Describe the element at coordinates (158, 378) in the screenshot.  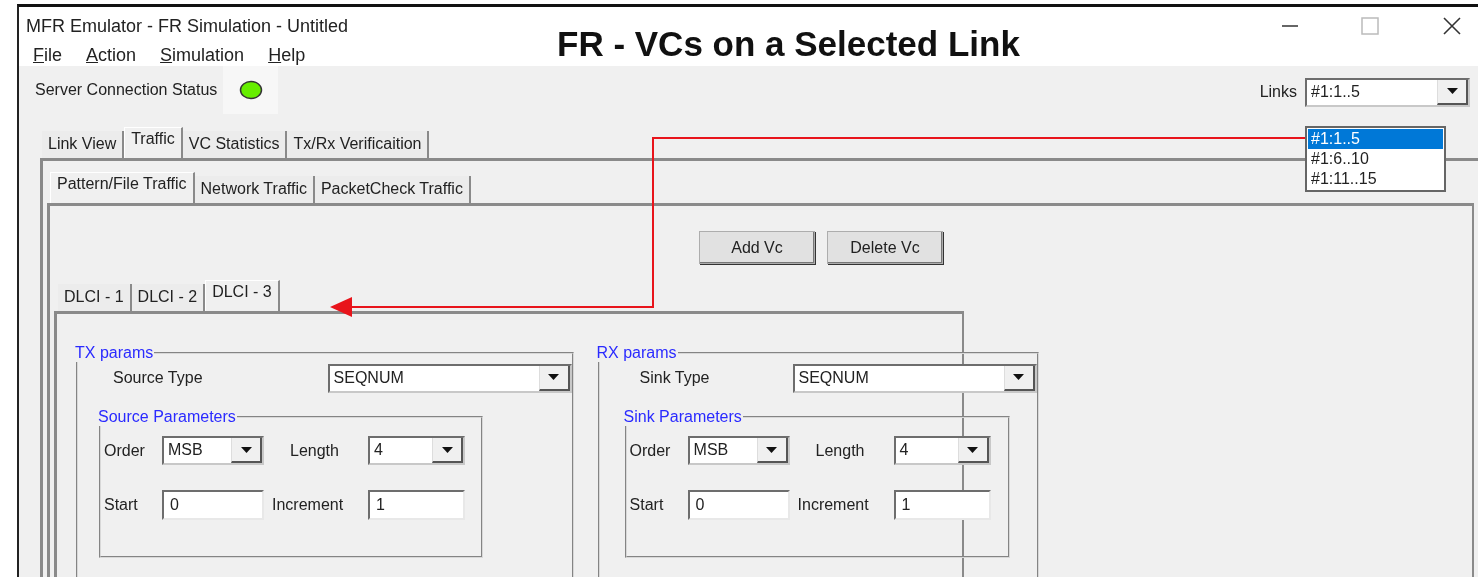
I see `field-label: Source Type` at that location.